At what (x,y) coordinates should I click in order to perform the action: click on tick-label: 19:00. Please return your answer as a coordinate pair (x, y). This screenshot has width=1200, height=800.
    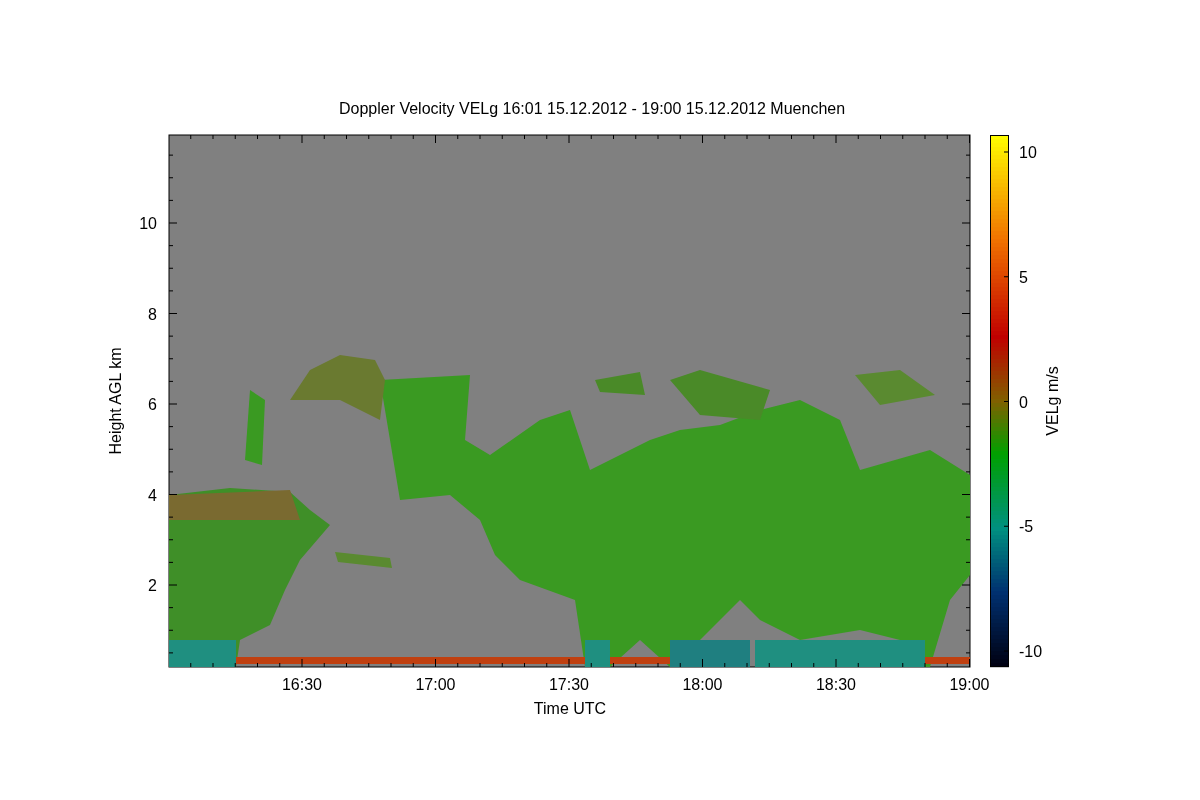
    Looking at the image, I should click on (969, 684).